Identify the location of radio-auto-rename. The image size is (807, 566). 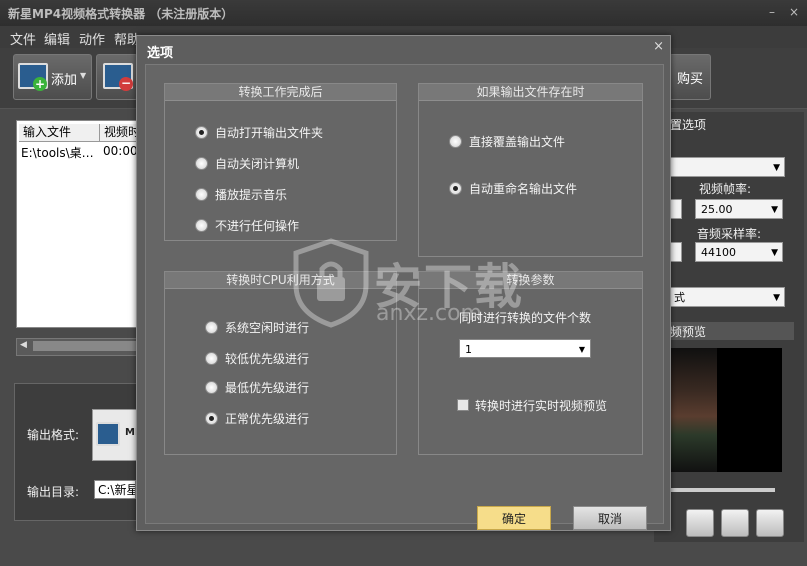
(455, 188).